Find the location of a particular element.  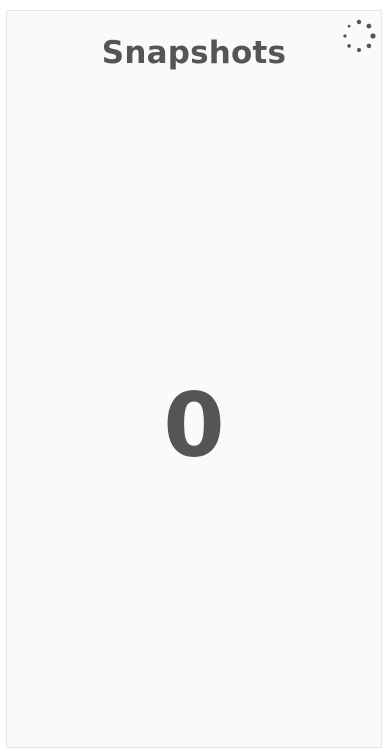

snapshot-count: 0 is located at coordinates (194, 425).